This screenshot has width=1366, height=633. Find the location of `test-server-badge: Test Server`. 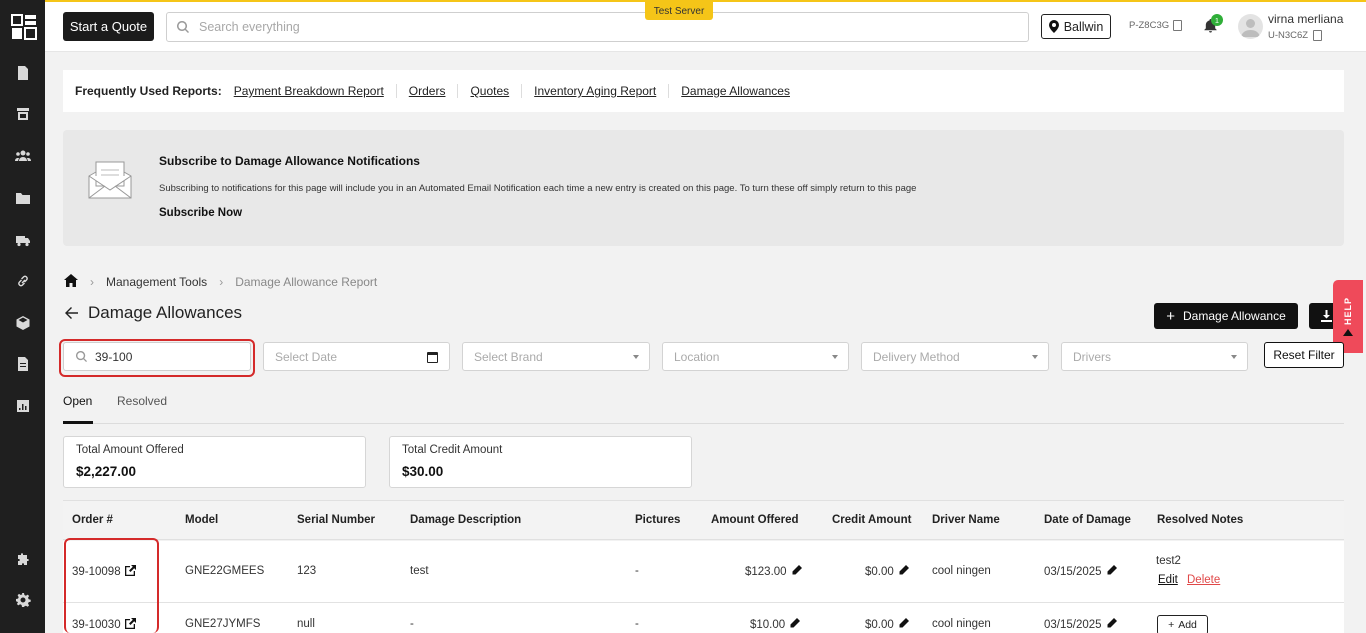

test-server-badge: Test Server is located at coordinates (679, 11).